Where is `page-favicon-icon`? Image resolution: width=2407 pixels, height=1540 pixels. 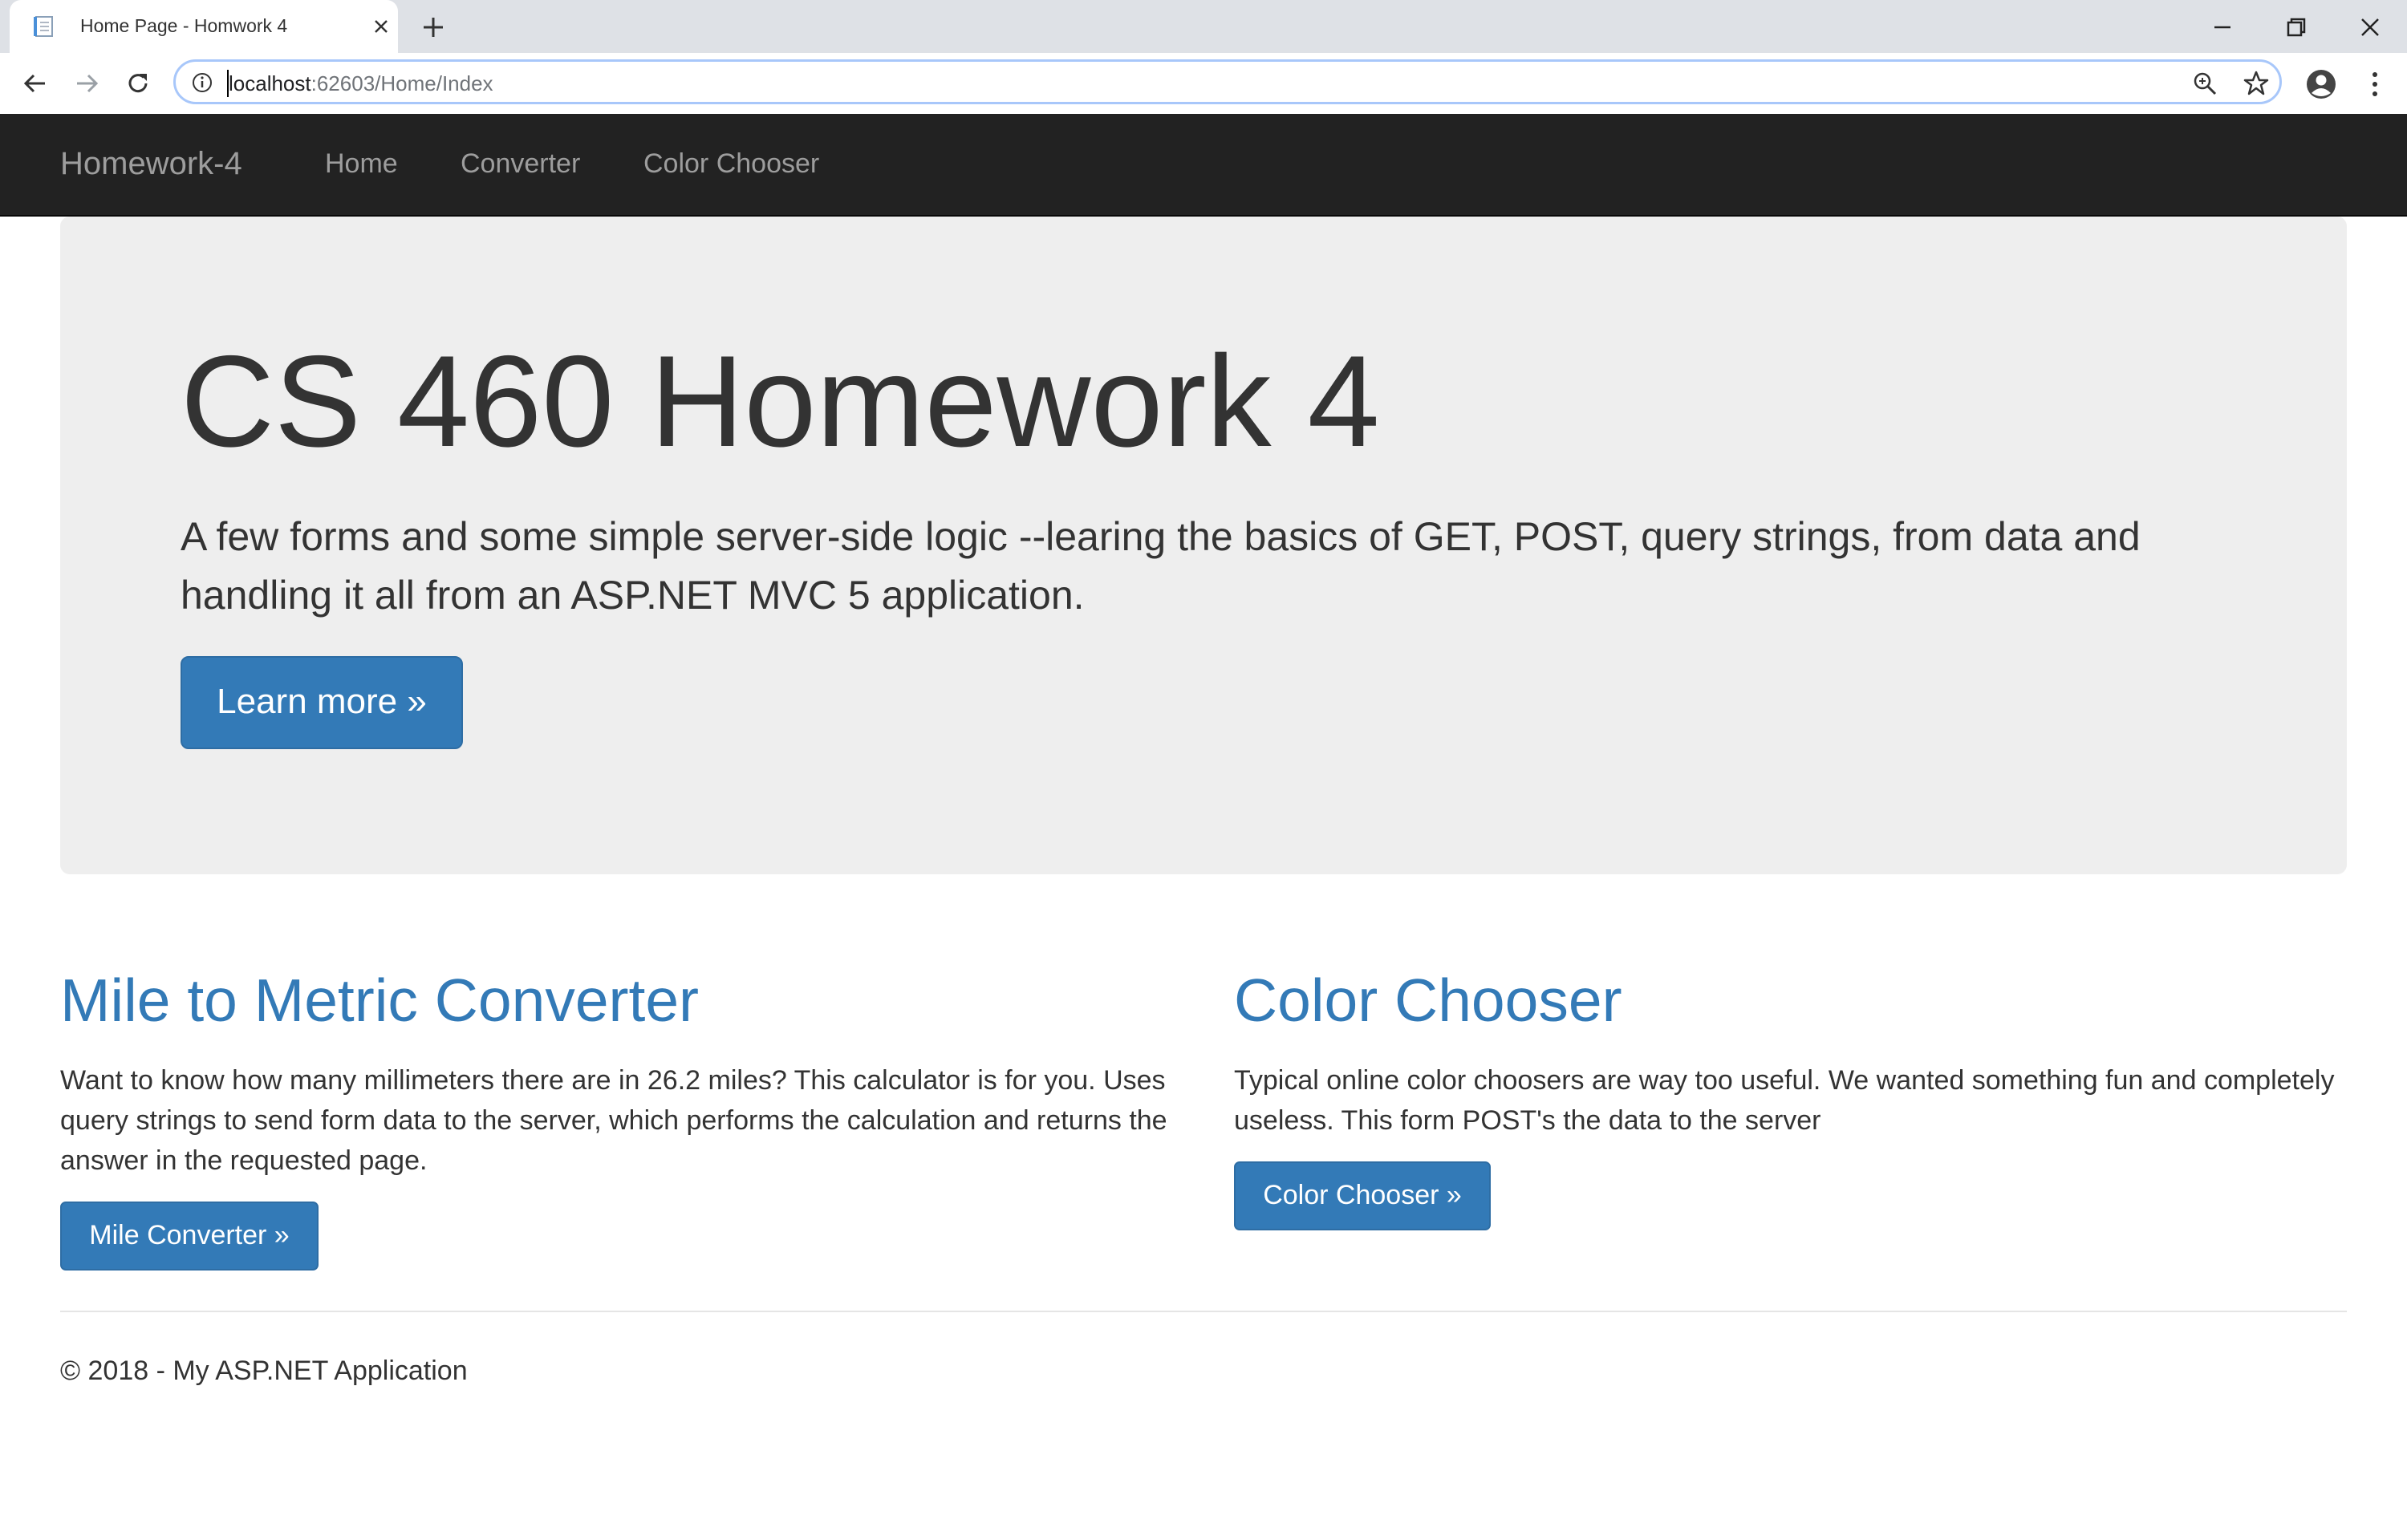 page-favicon-icon is located at coordinates (44, 27).